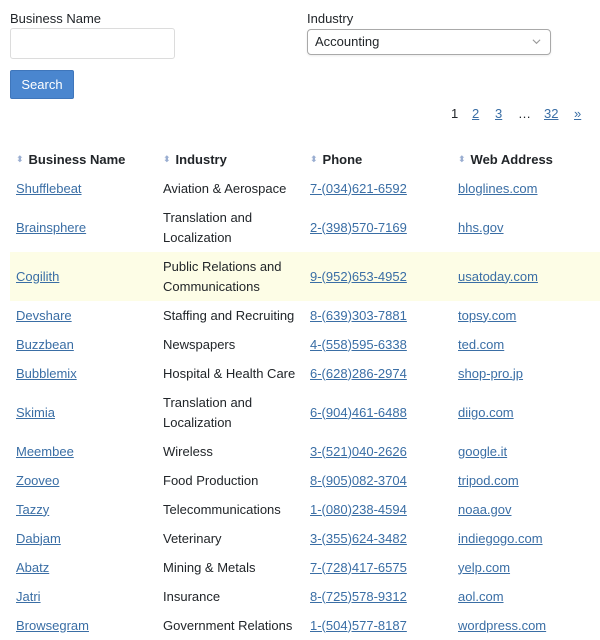 The width and height of the screenshot is (600, 640). What do you see at coordinates (28, 596) in the screenshot?
I see `business-name-link: Jatri` at bounding box center [28, 596].